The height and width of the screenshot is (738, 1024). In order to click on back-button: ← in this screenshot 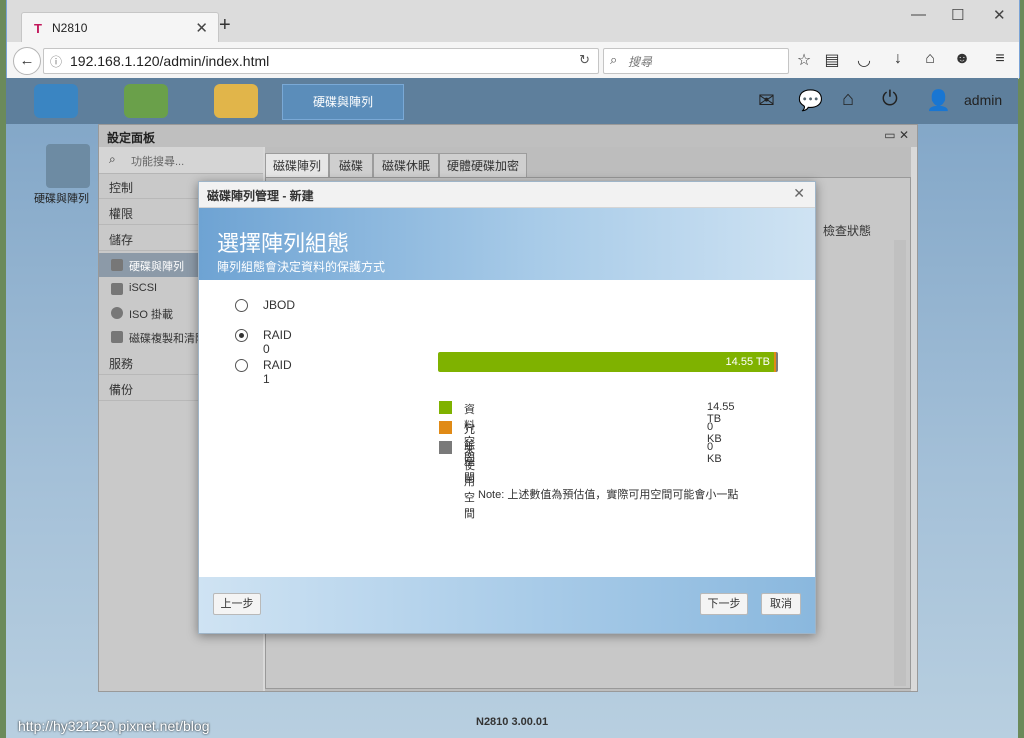, I will do `click(27, 61)`.